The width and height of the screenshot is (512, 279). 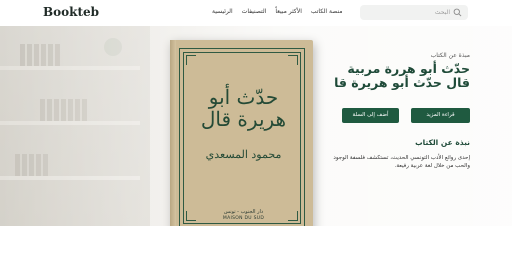 I want to click on add-to-cart-button: أضف إلى السلة, so click(x=370, y=115).